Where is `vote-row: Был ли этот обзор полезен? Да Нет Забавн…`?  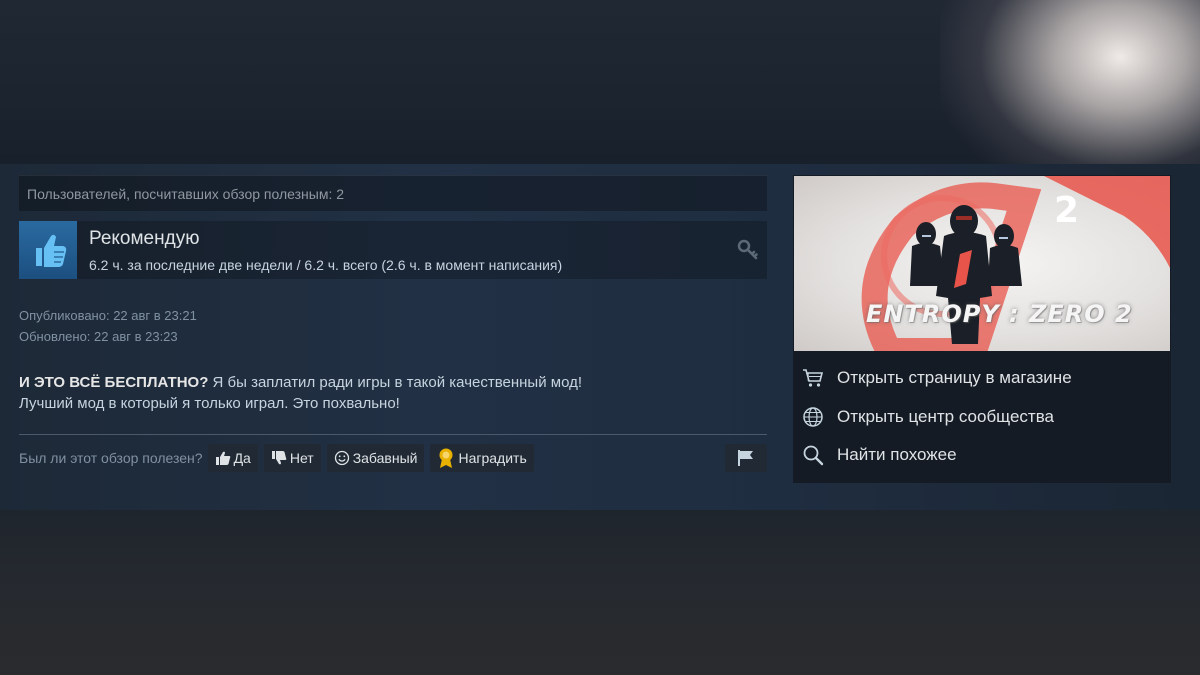
vote-row: Был ли этот обзор полезен? Да Нет Забавн… is located at coordinates (393, 458).